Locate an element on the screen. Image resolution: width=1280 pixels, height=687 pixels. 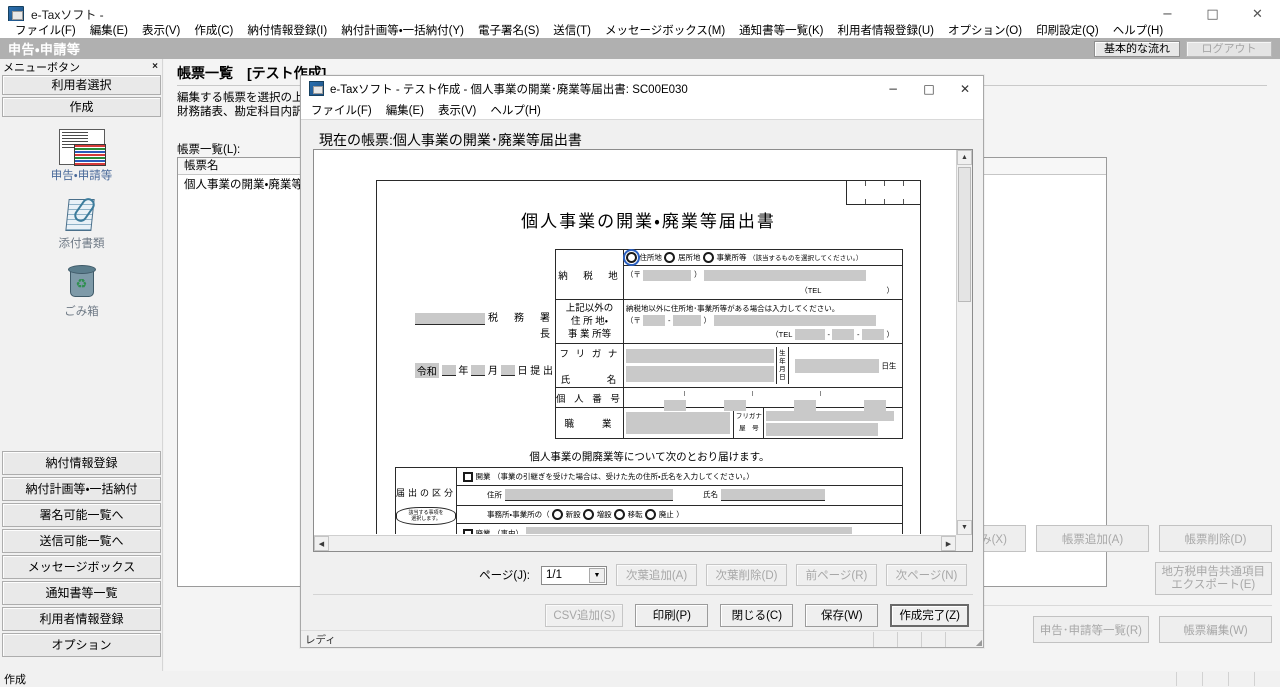
menu-messagebox: メッセージボックス(M) is located at coordinates (665, 30).